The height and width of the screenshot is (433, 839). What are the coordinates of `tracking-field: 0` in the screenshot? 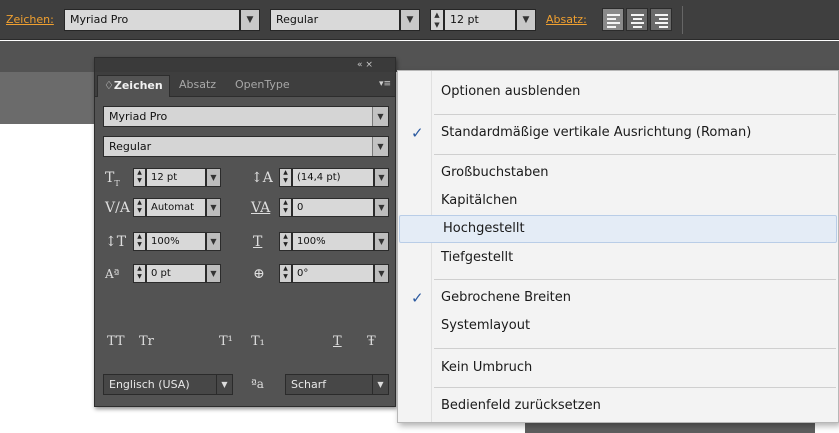 It's located at (333, 207).